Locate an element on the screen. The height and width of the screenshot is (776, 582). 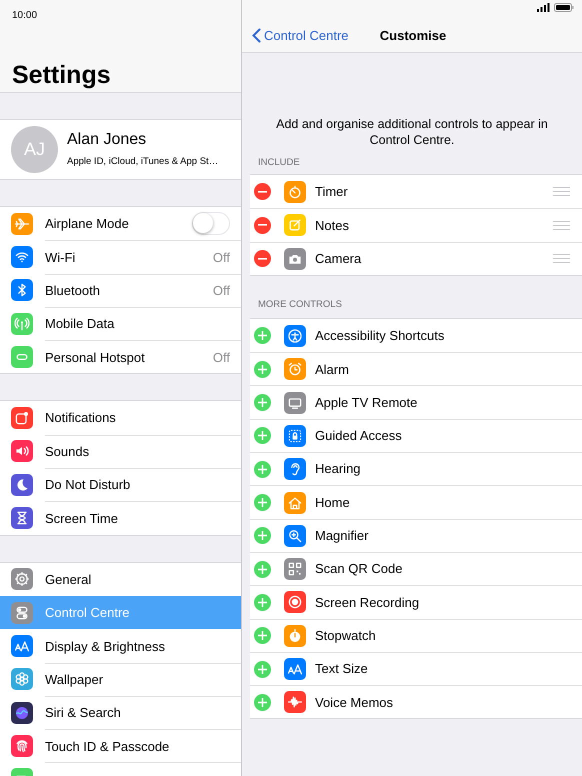
control-label: Stopwatch is located at coordinates (345, 635).